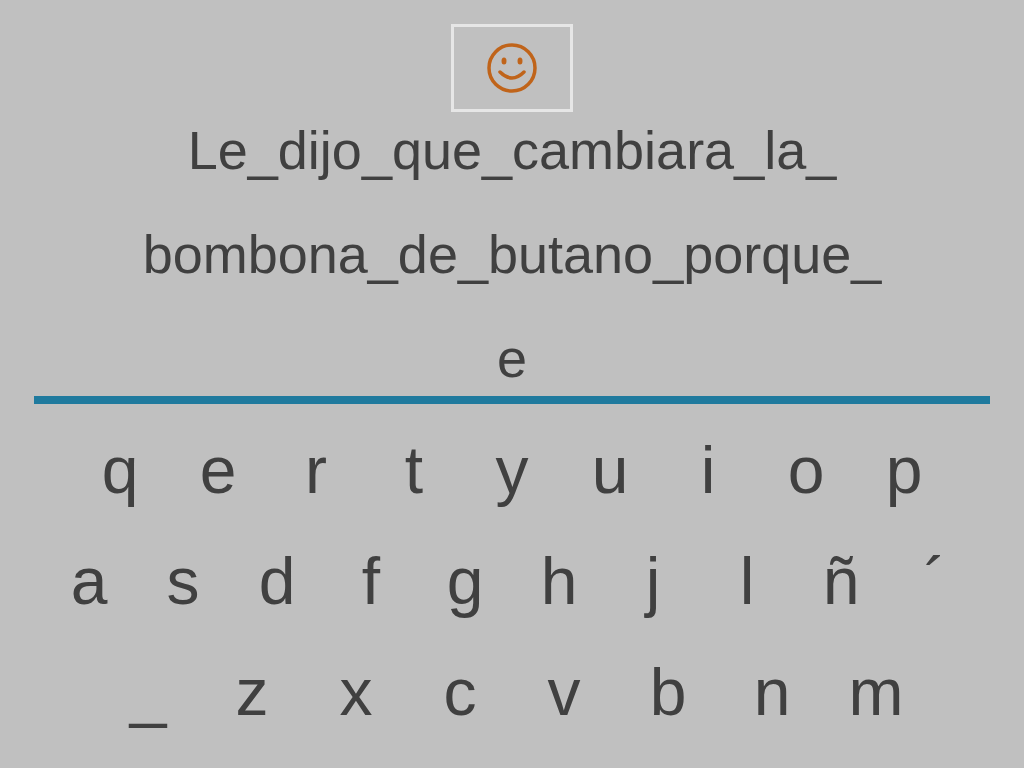 The width and height of the screenshot is (1024, 768). Describe the element at coordinates (668, 691) in the screenshot. I see `letter-key: b` at that location.